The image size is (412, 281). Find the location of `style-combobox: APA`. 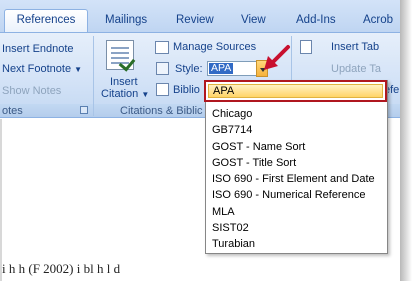

style-combobox: APA is located at coordinates (232, 68).